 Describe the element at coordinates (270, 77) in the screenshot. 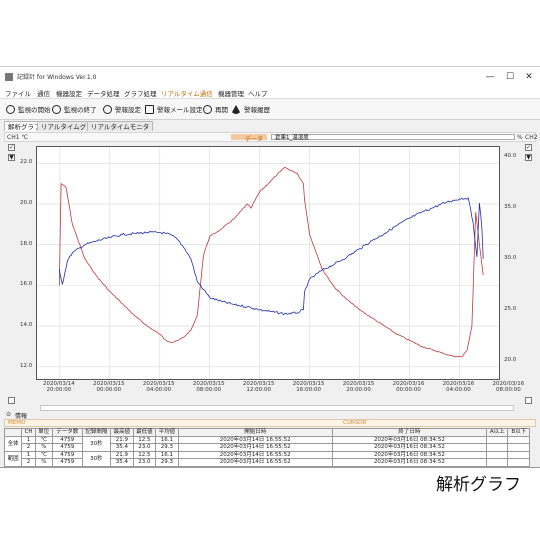

I see `title-bar: 記録計 for Windows Ver.1.0 — ☐ ✕` at that location.